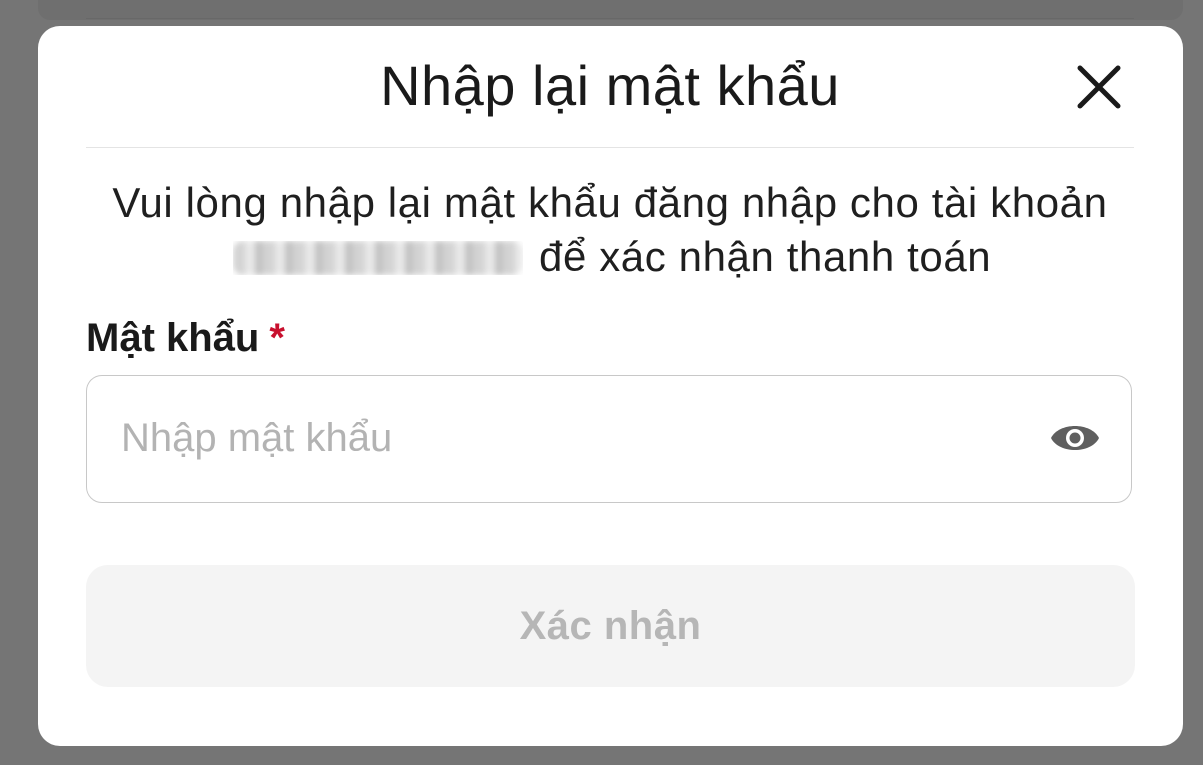 This screenshot has height=765, width=1203. What do you see at coordinates (765, 256) in the screenshot?
I see `description-text-end: để xác nhận thanh toán` at bounding box center [765, 256].